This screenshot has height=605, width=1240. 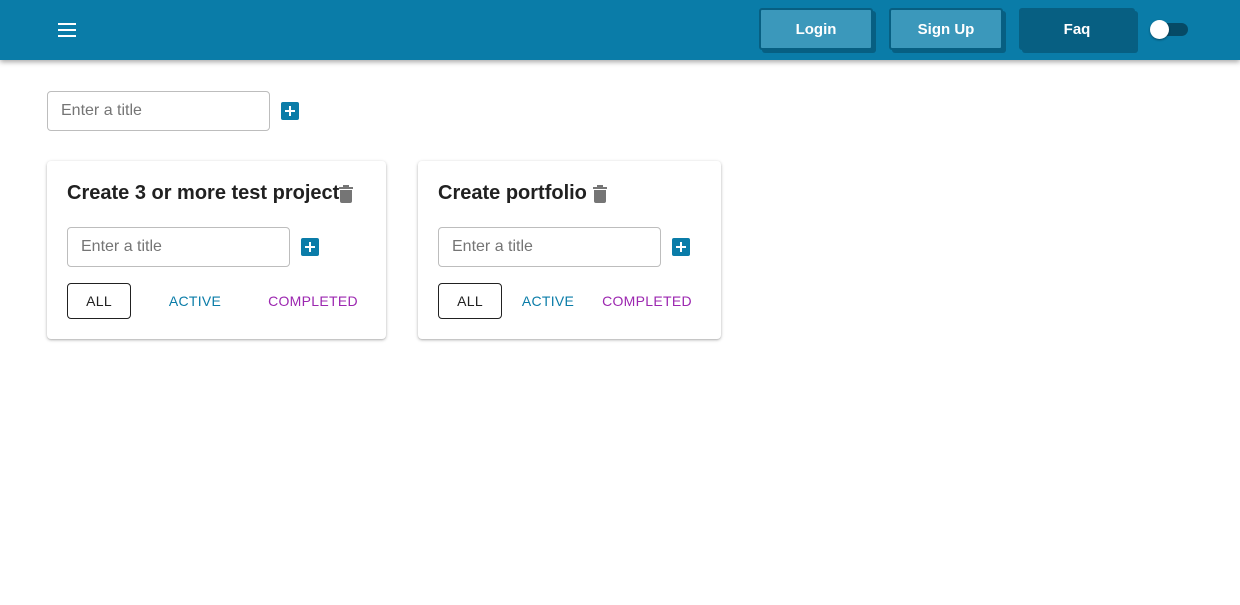 I want to click on todolist-card: Create portfolio ALL ACTIVE COMPLETED, so click(x=569, y=250).